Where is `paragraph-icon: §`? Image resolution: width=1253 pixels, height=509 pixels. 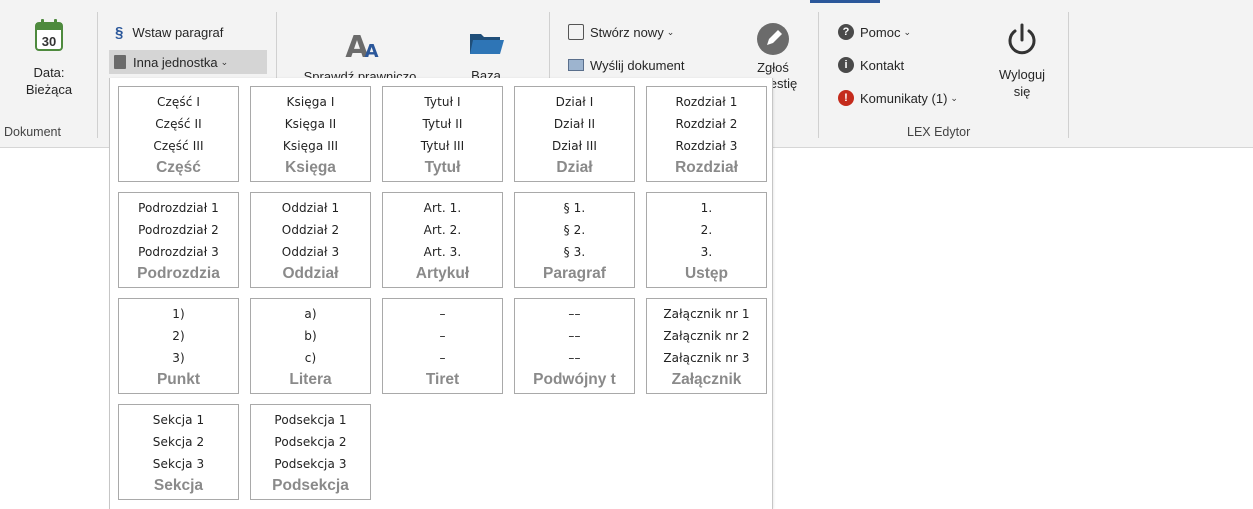
paragraph-icon: § is located at coordinates (119, 32).